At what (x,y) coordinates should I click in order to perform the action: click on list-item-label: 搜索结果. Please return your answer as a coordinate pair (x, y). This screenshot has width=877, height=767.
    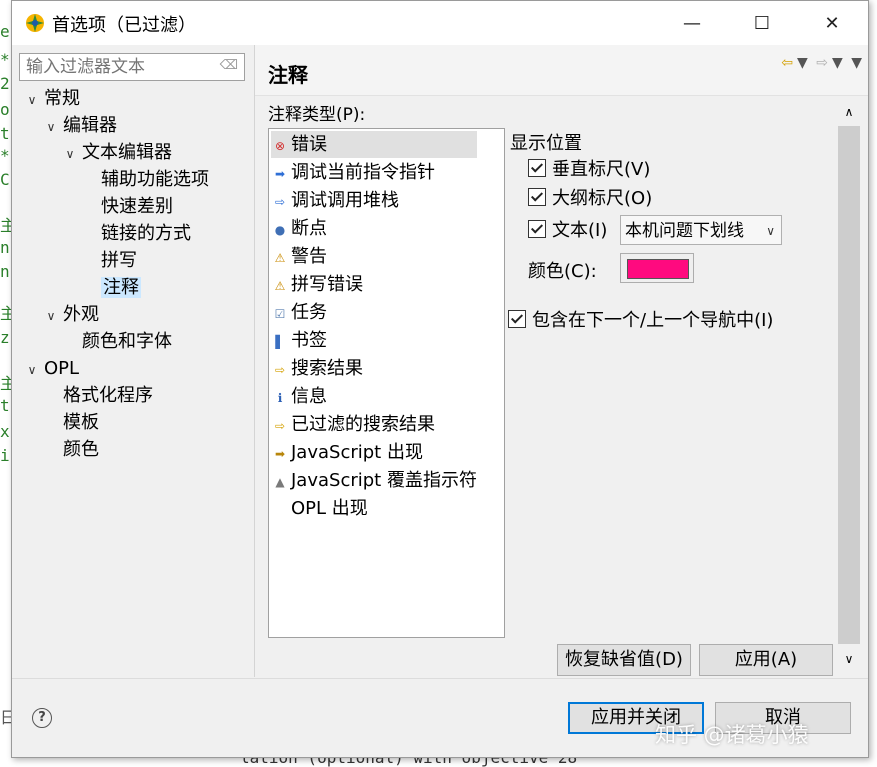
    Looking at the image, I should click on (327, 368).